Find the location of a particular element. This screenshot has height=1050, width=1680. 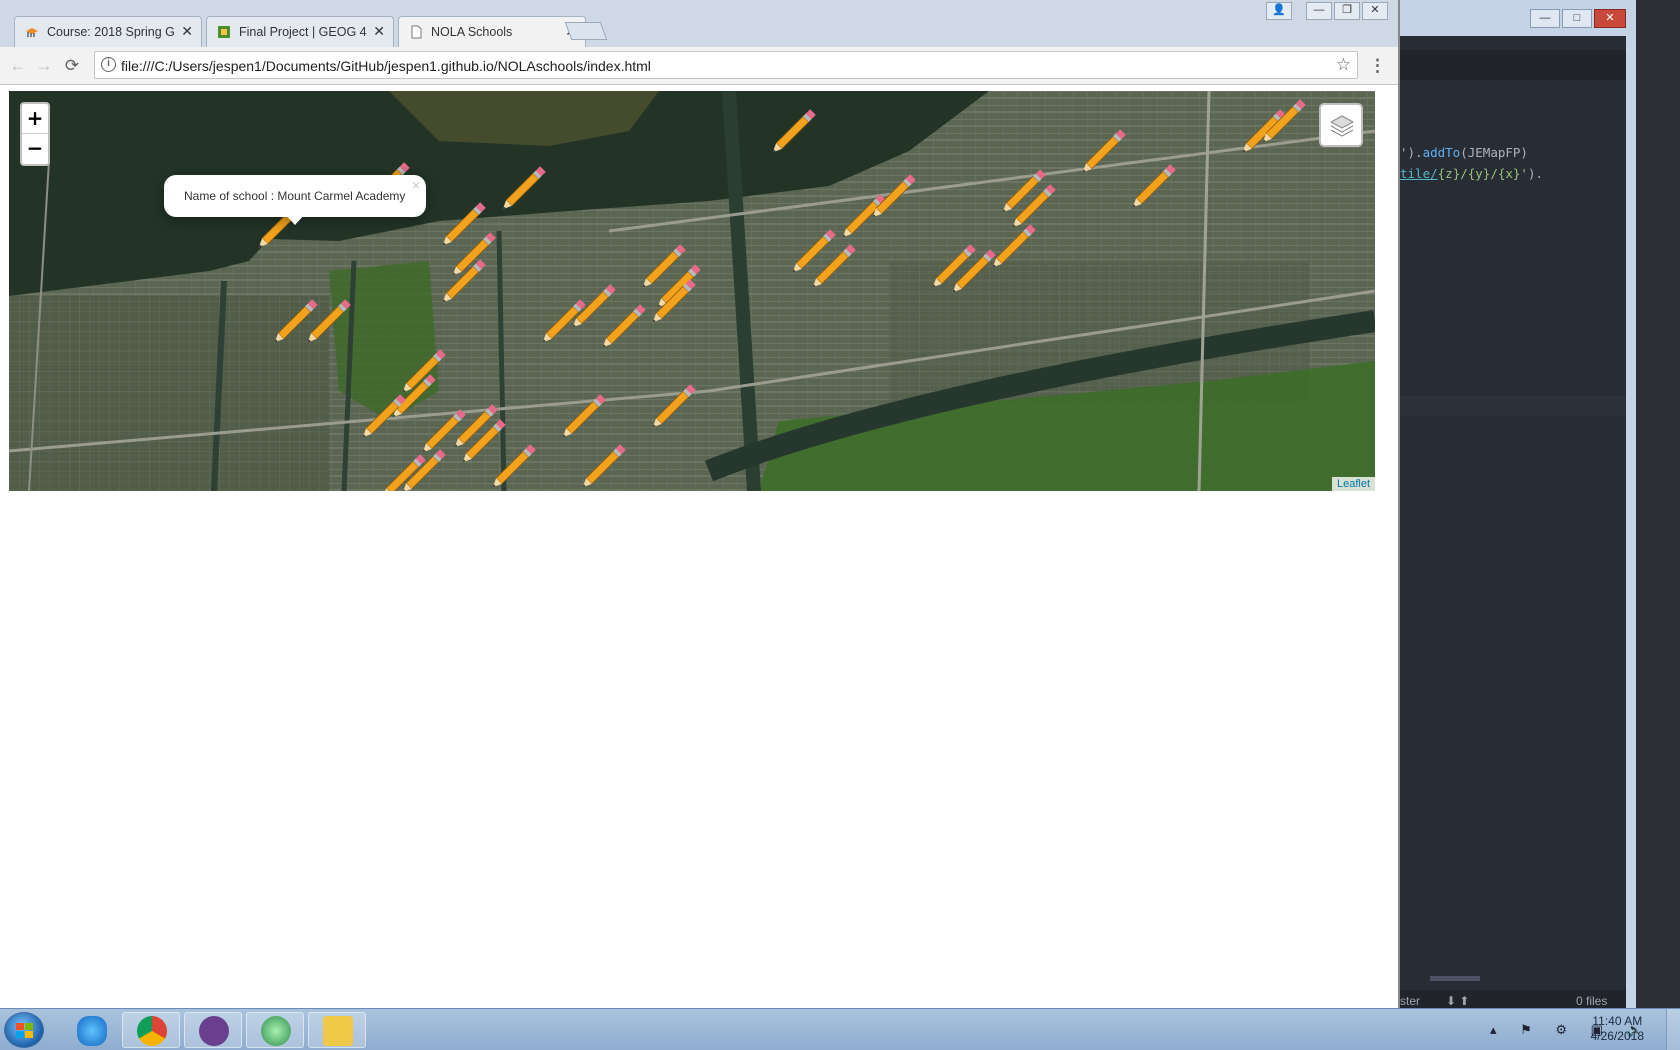

tab-final-project: Final Project | GEOG 404 ✕ is located at coordinates (300, 31).